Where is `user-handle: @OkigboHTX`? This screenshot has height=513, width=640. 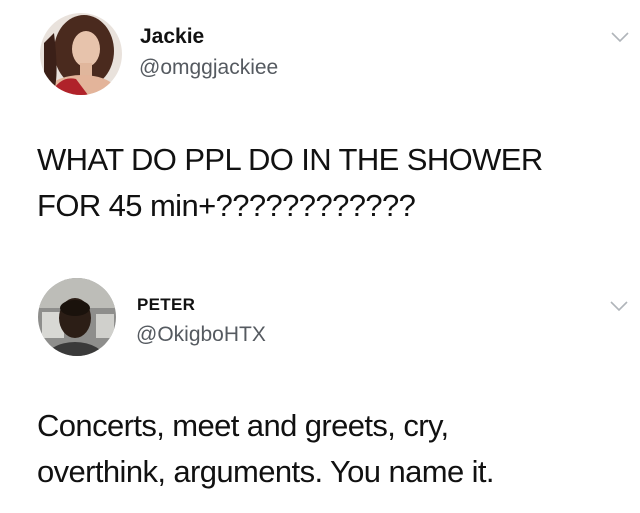 user-handle: @OkigboHTX is located at coordinates (201, 335).